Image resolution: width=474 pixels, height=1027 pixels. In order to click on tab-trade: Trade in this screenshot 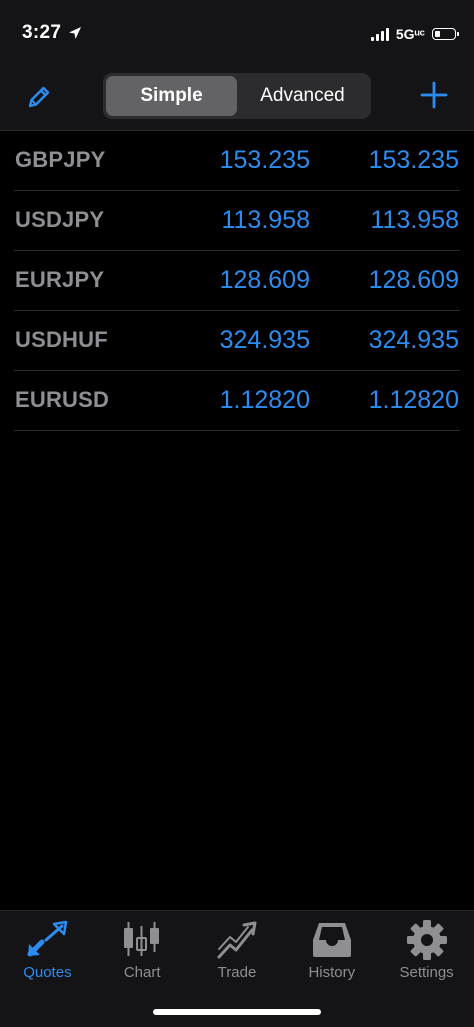, I will do `click(237, 950)`.